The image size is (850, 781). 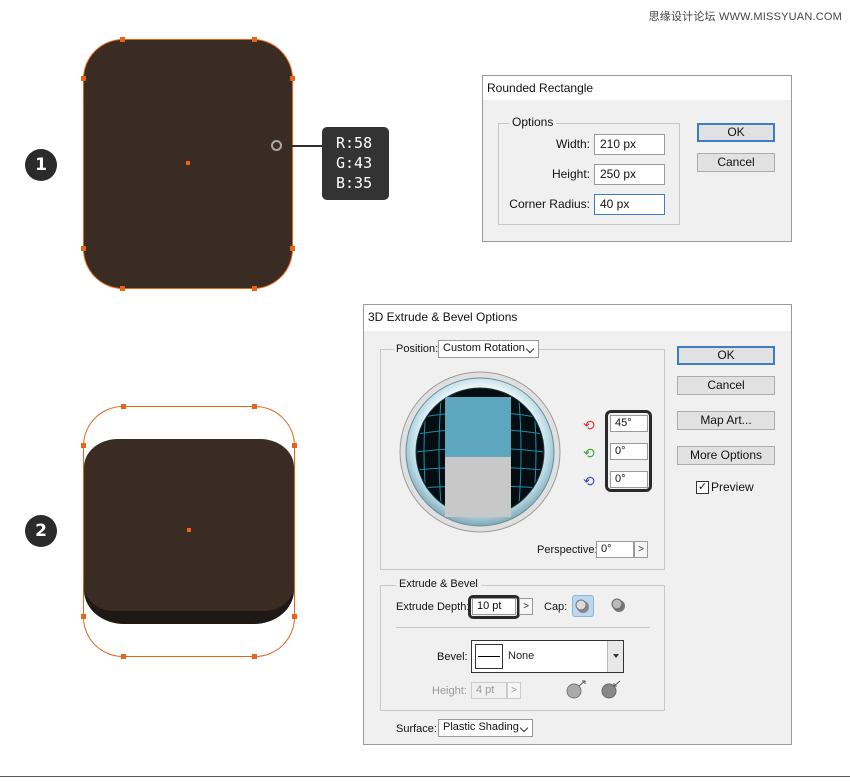 I want to click on cap-on-icon, so click(x=582, y=606).